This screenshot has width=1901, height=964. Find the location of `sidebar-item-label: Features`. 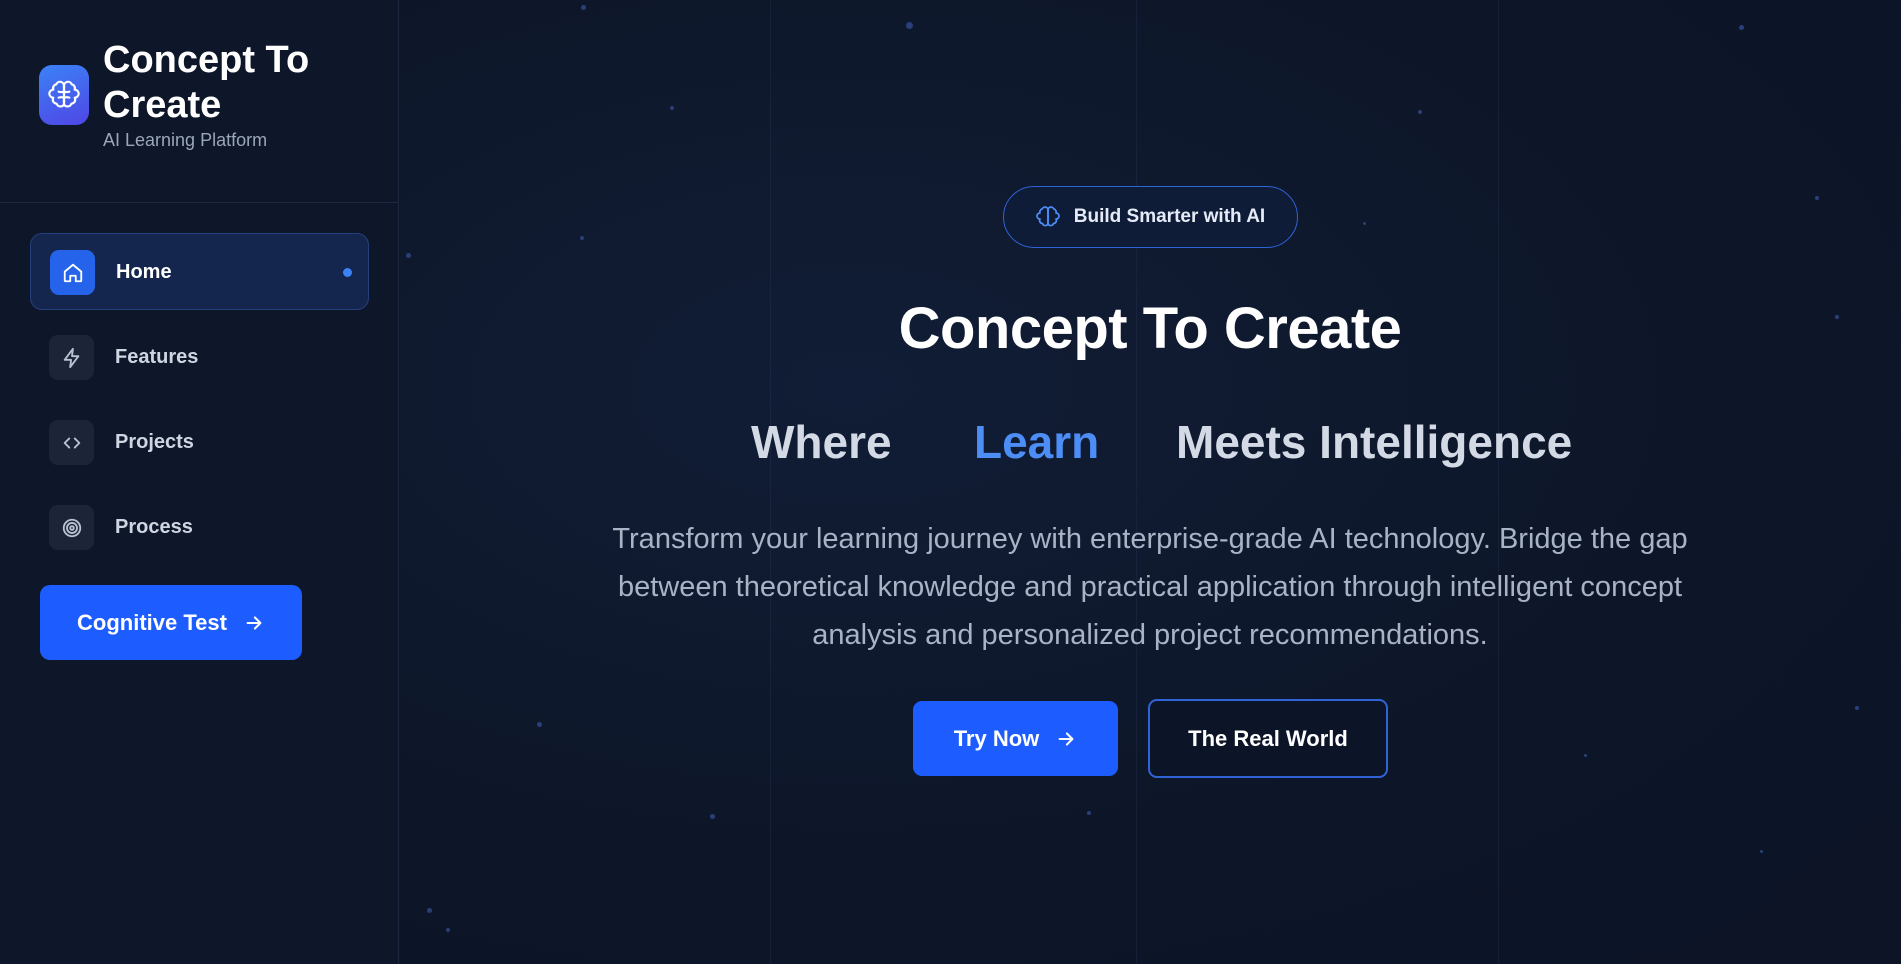

sidebar-item-label: Features is located at coordinates (157, 357).